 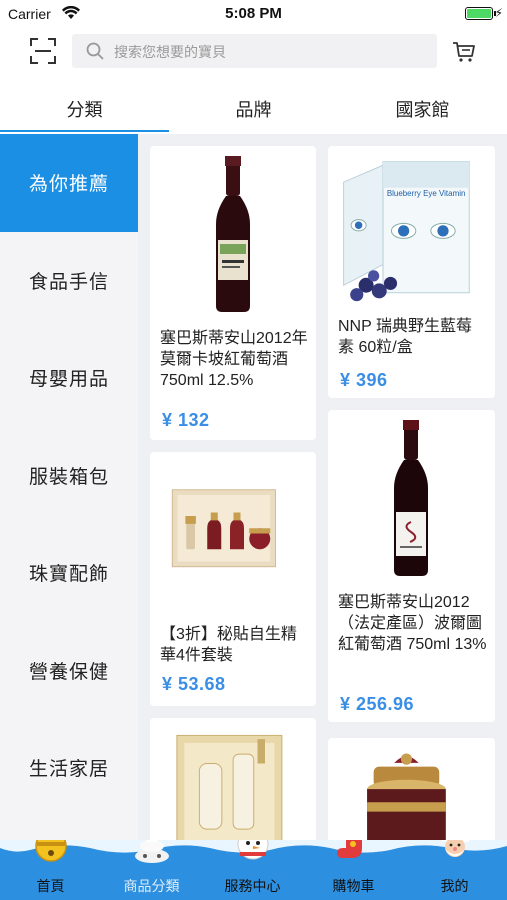 What do you see at coordinates (69, 281) in the screenshot?
I see `sidebar-item-food: 食品手信` at bounding box center [69, 281].